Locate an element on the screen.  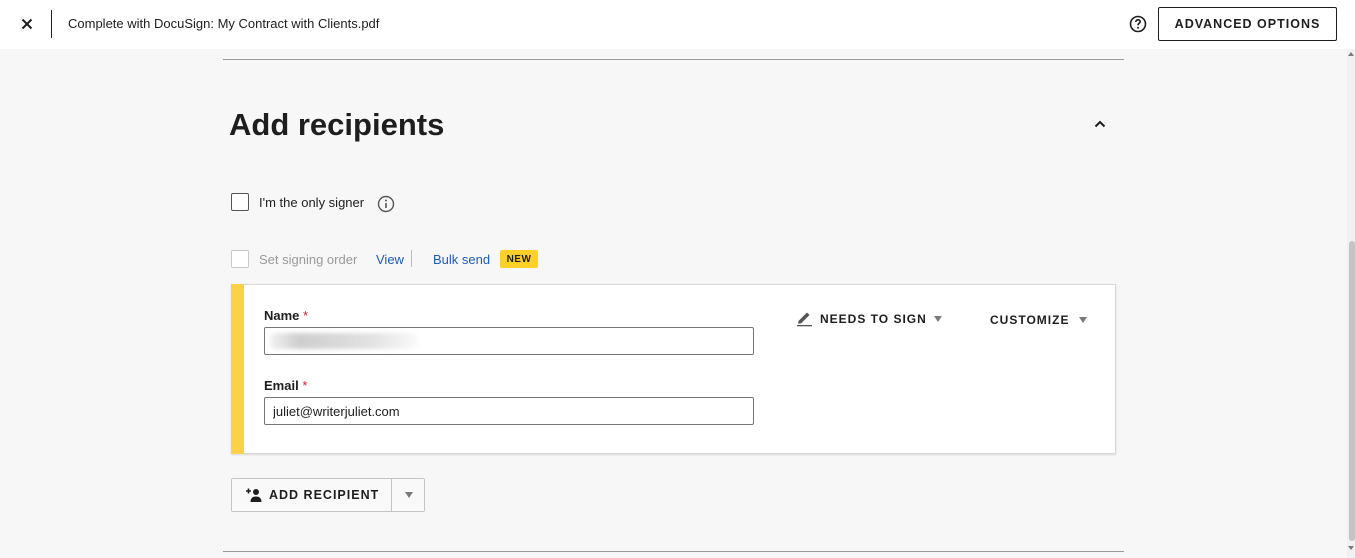
email-field-label: Email * is located at coordinates (285, 385).